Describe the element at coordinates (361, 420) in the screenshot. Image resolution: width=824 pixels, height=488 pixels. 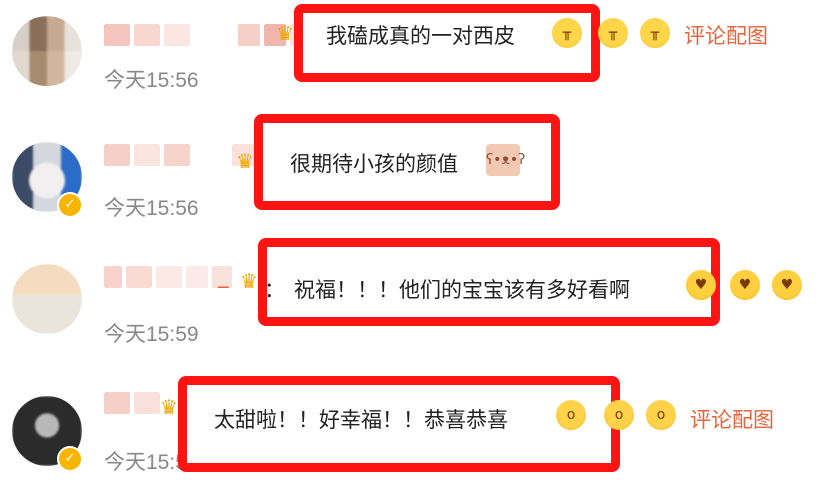
I see `comment-text: 太甜啦！！好幸福！！恭喜恭喜` at that location.